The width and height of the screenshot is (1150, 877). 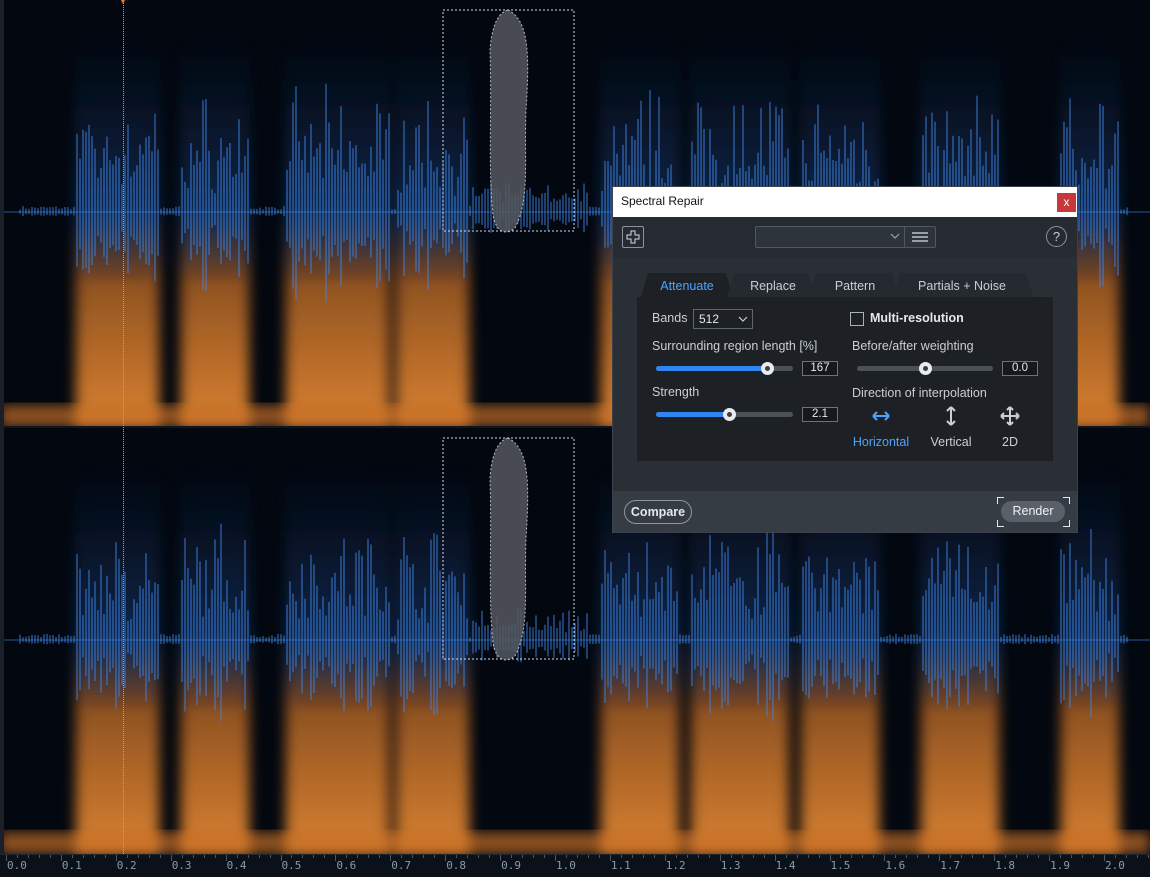 I want to click on weighting-slider, so click(x=925, y=368).